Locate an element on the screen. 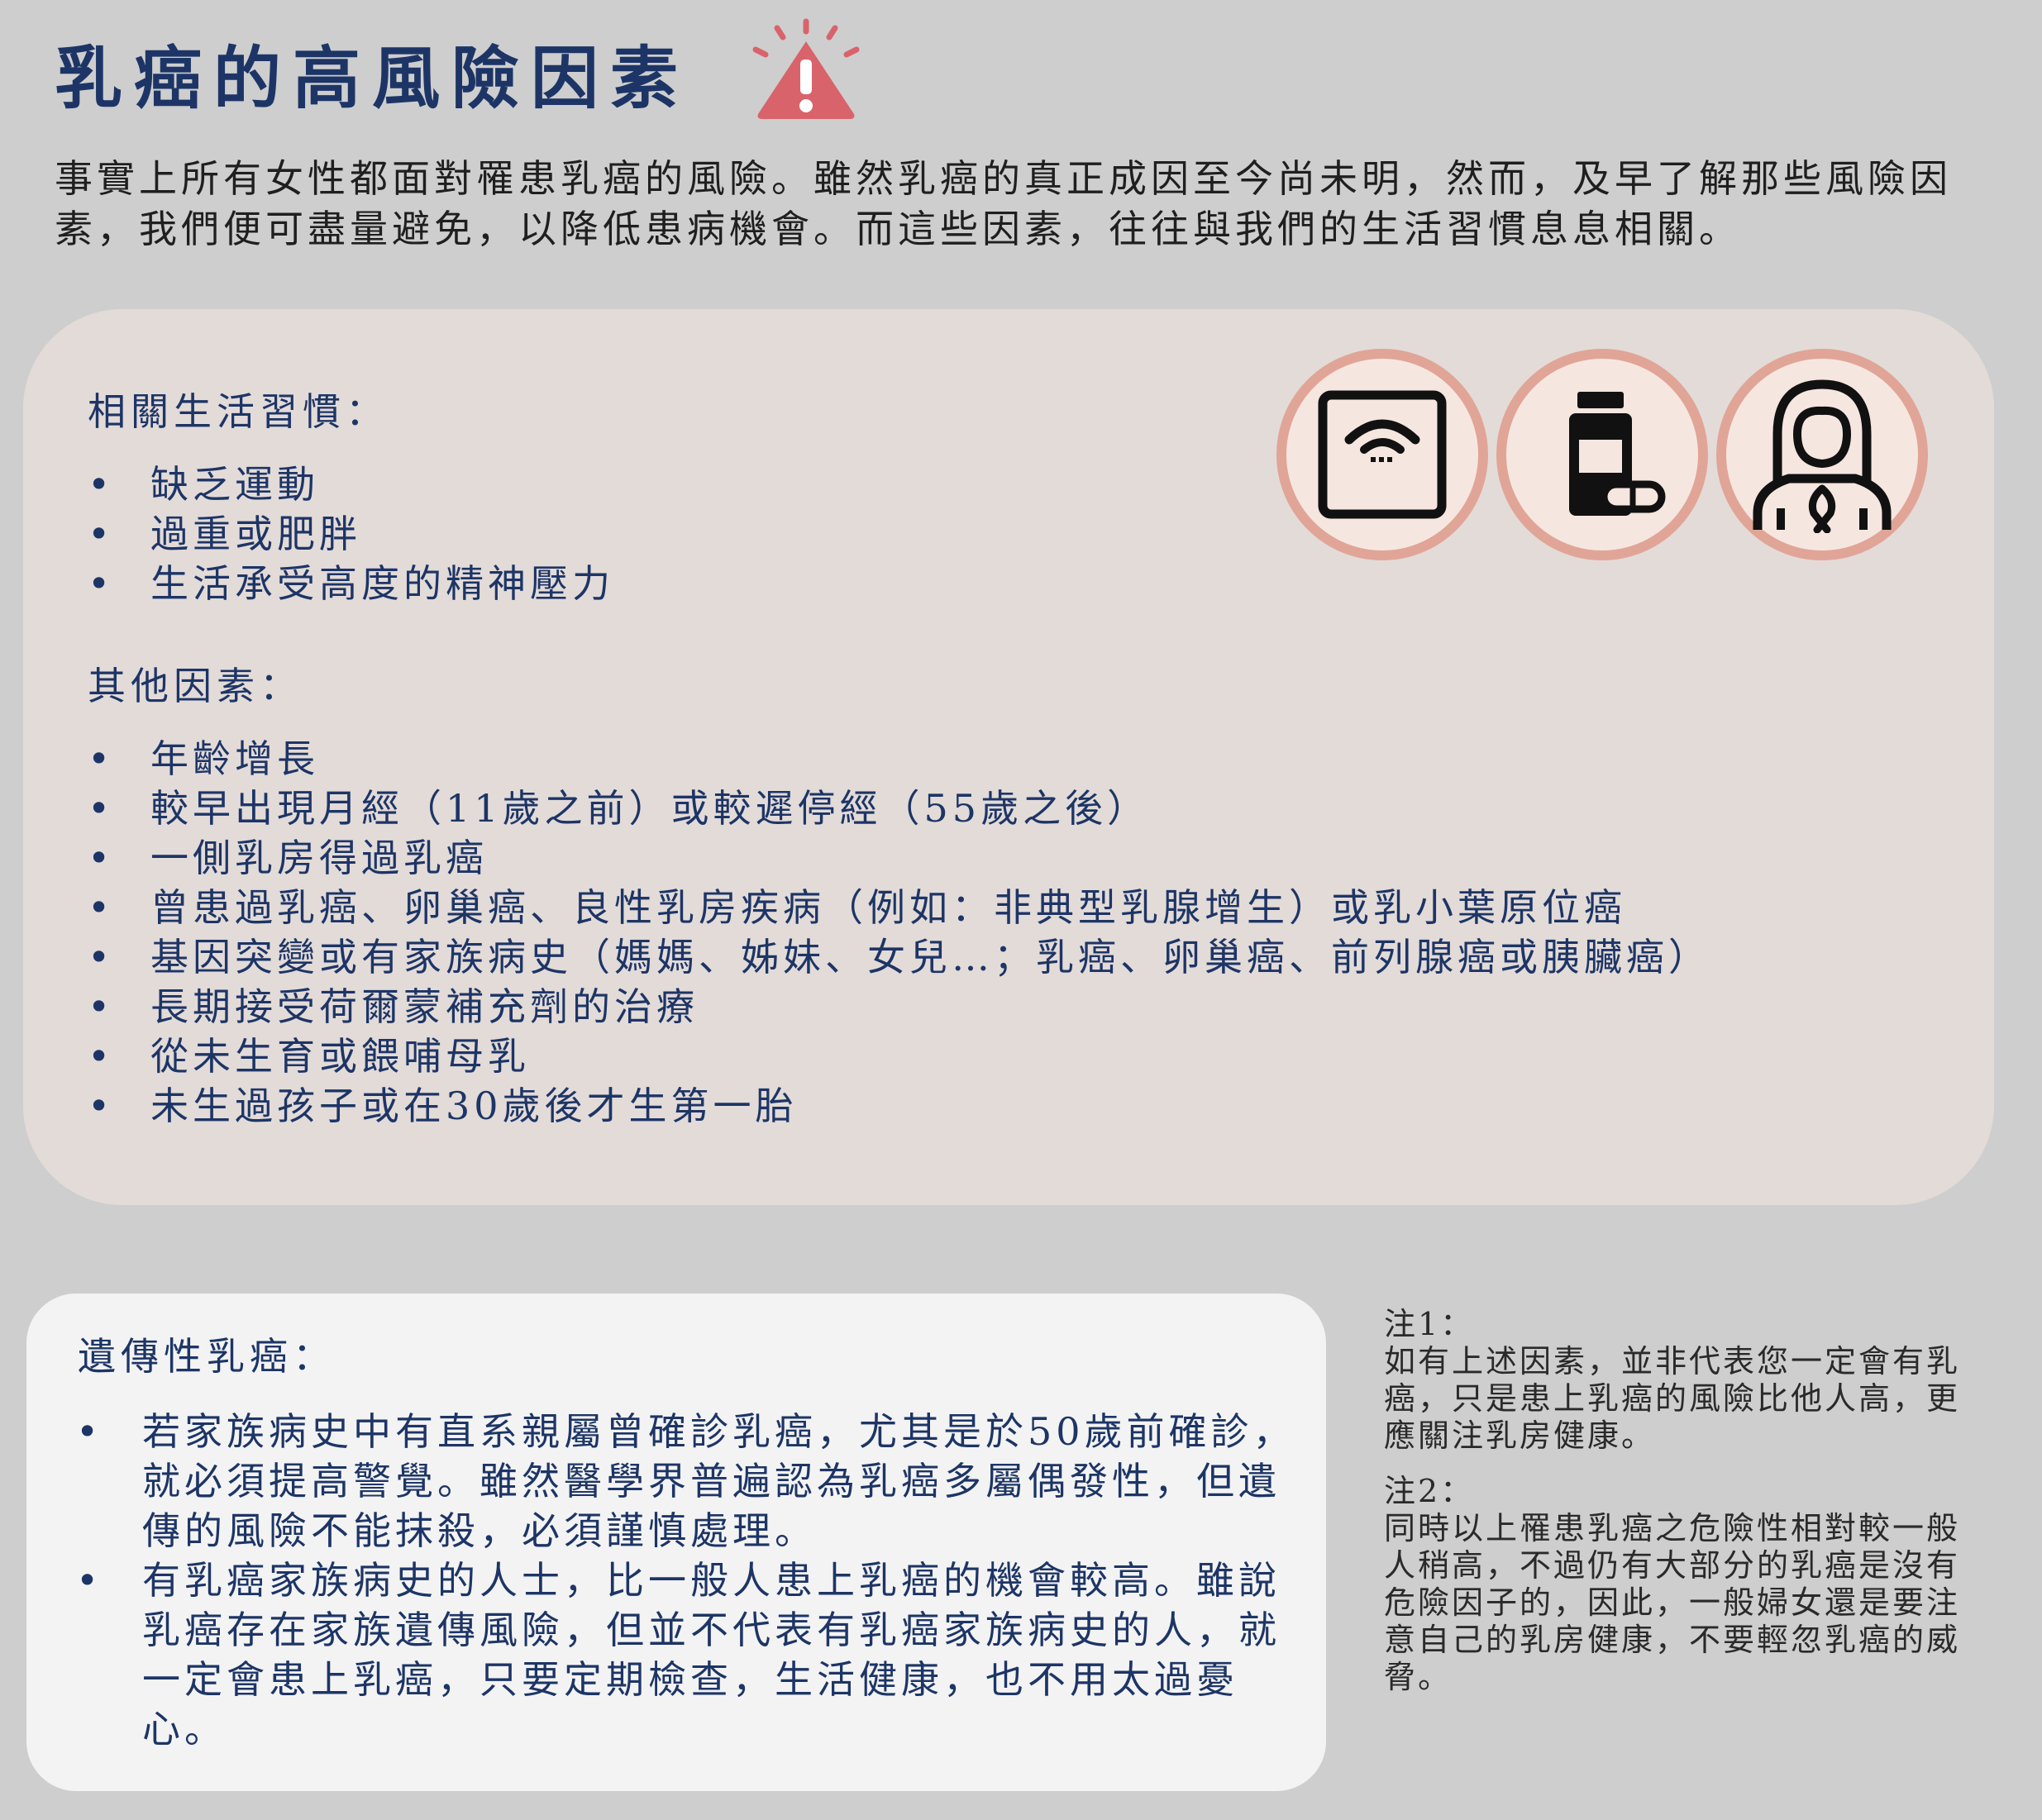  lifestyle-heading: 相關生活習慣： is located at coordinates (238, 411).